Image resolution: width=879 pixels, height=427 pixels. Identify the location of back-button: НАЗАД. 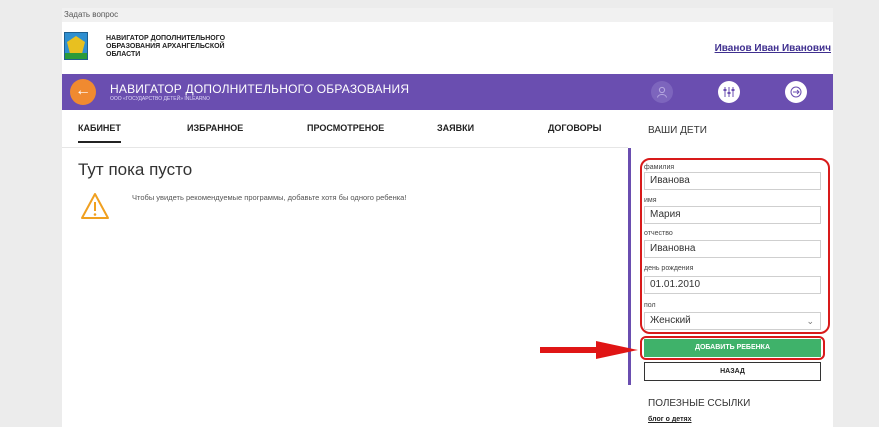
(732, 371).